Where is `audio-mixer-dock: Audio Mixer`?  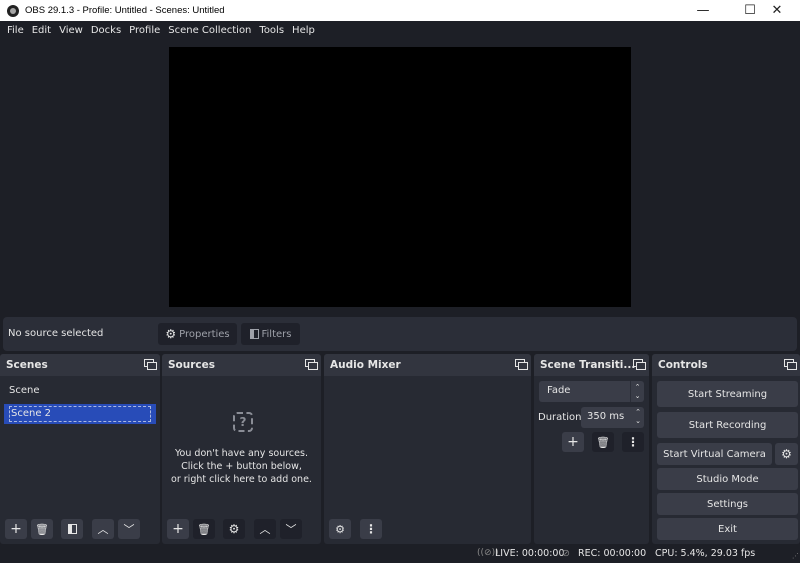 audio-mixer-dock: Audio Mixer is located at coordinates (427, 449).